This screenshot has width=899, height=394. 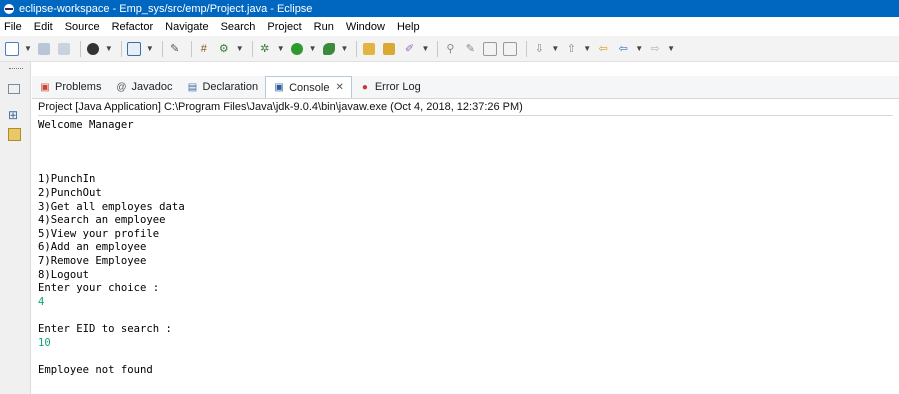 I want to click on edit-icon: ✎, so click(x=470, y=49).